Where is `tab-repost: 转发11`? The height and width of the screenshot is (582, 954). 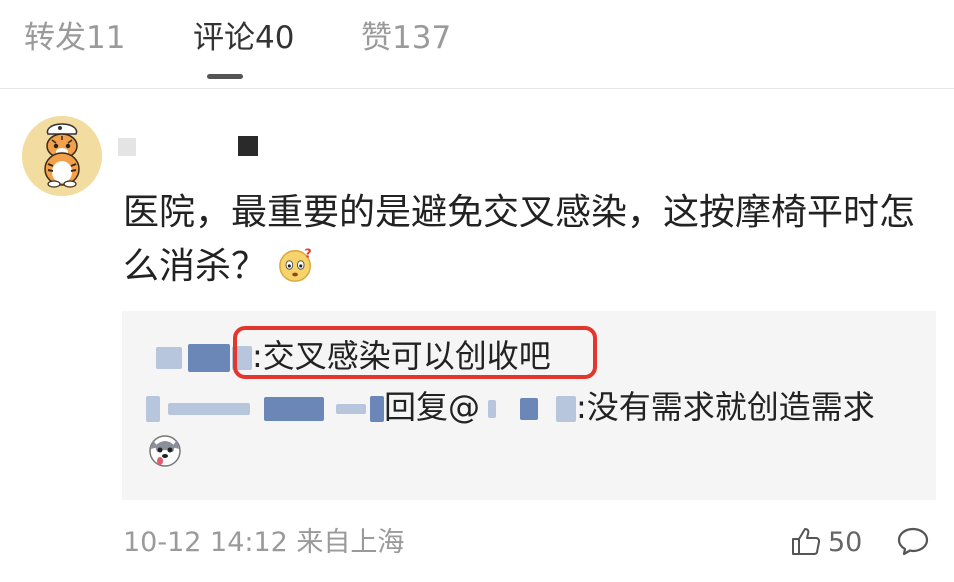
tab-repost: 转发11 is located at coordinates (74, 38).